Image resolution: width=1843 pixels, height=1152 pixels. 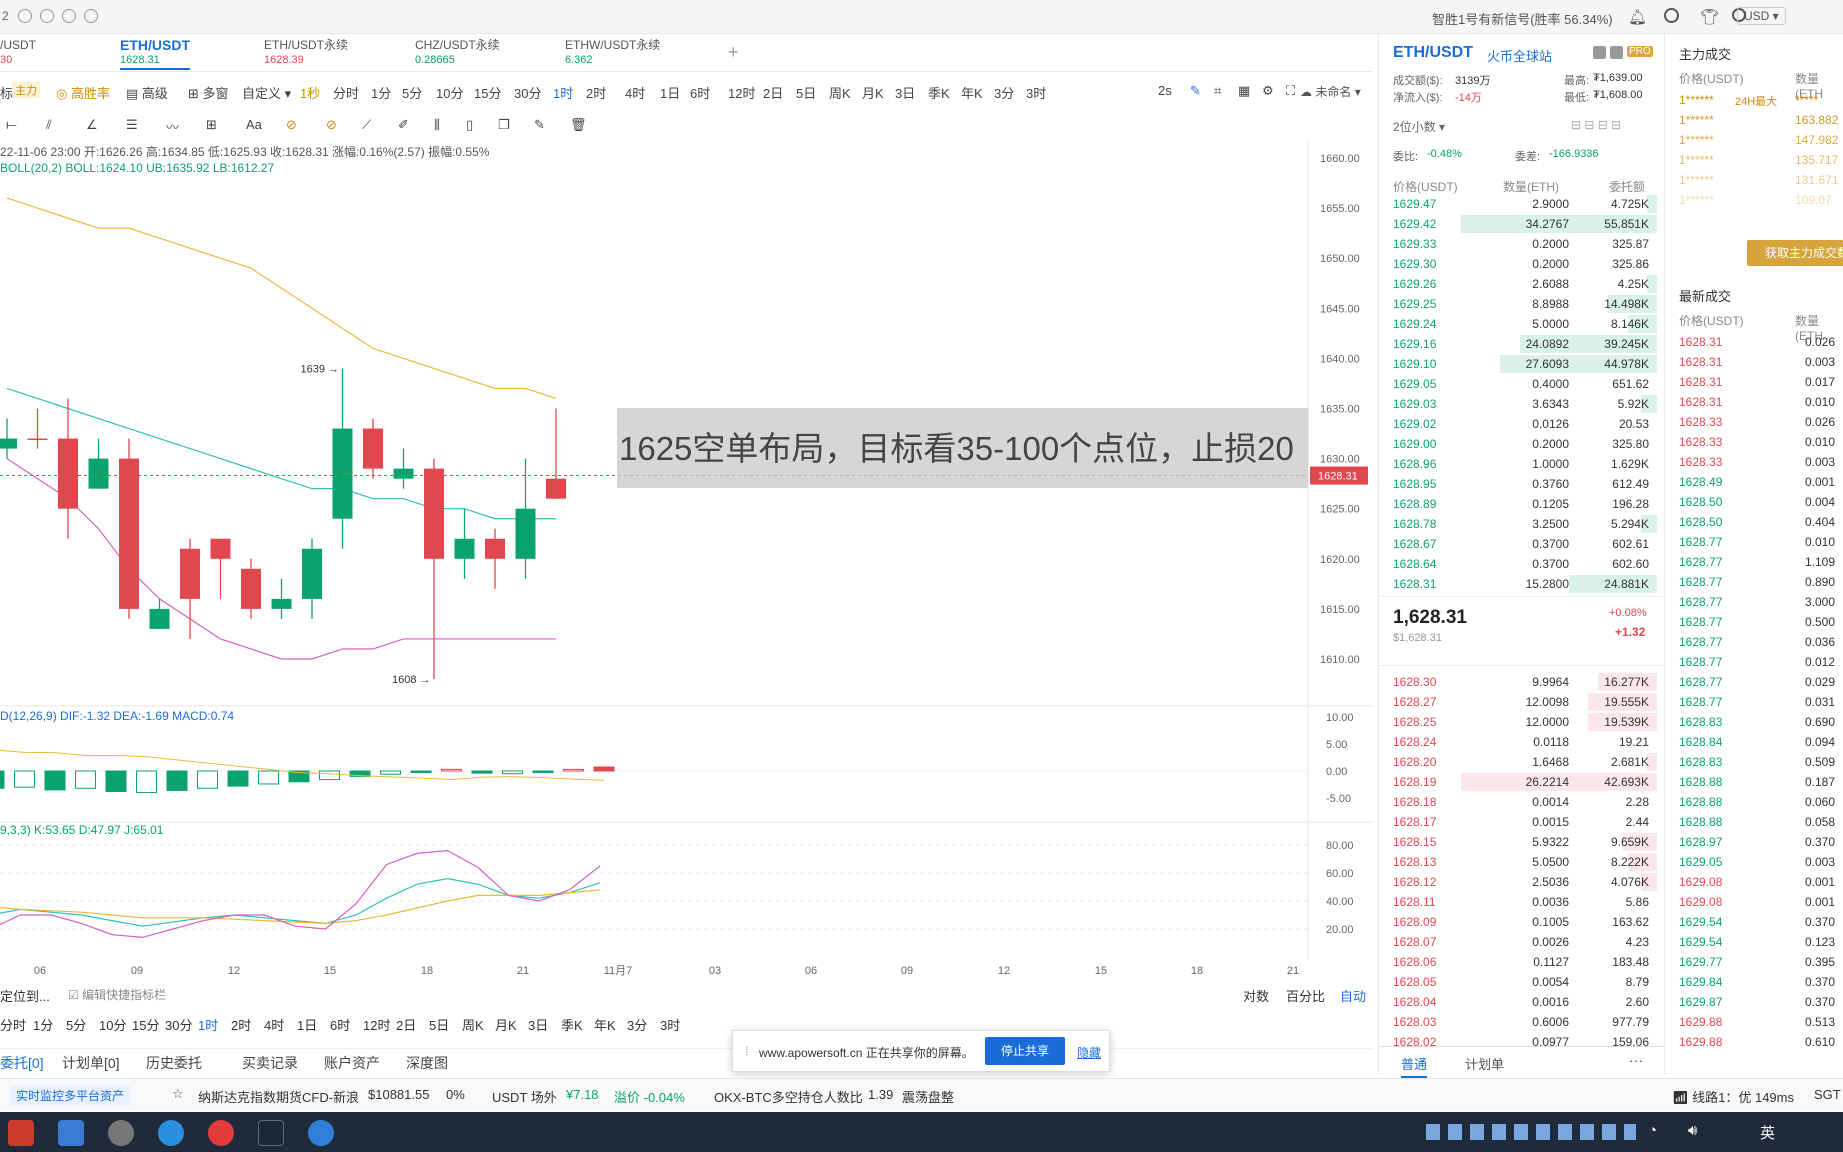 I want to click on order-book-row: 1629.00 0.2000 325.80, so click(x=1522, y=444).